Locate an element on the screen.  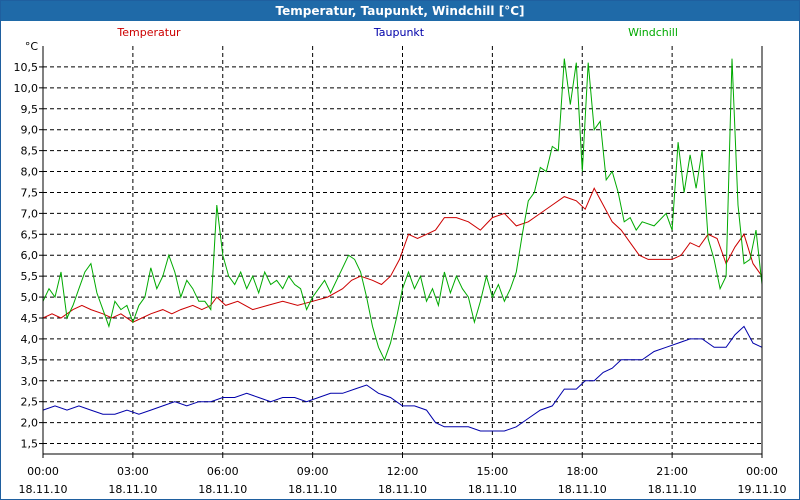
y-tick-label: 4,0 is located at coordinates (30, 339).